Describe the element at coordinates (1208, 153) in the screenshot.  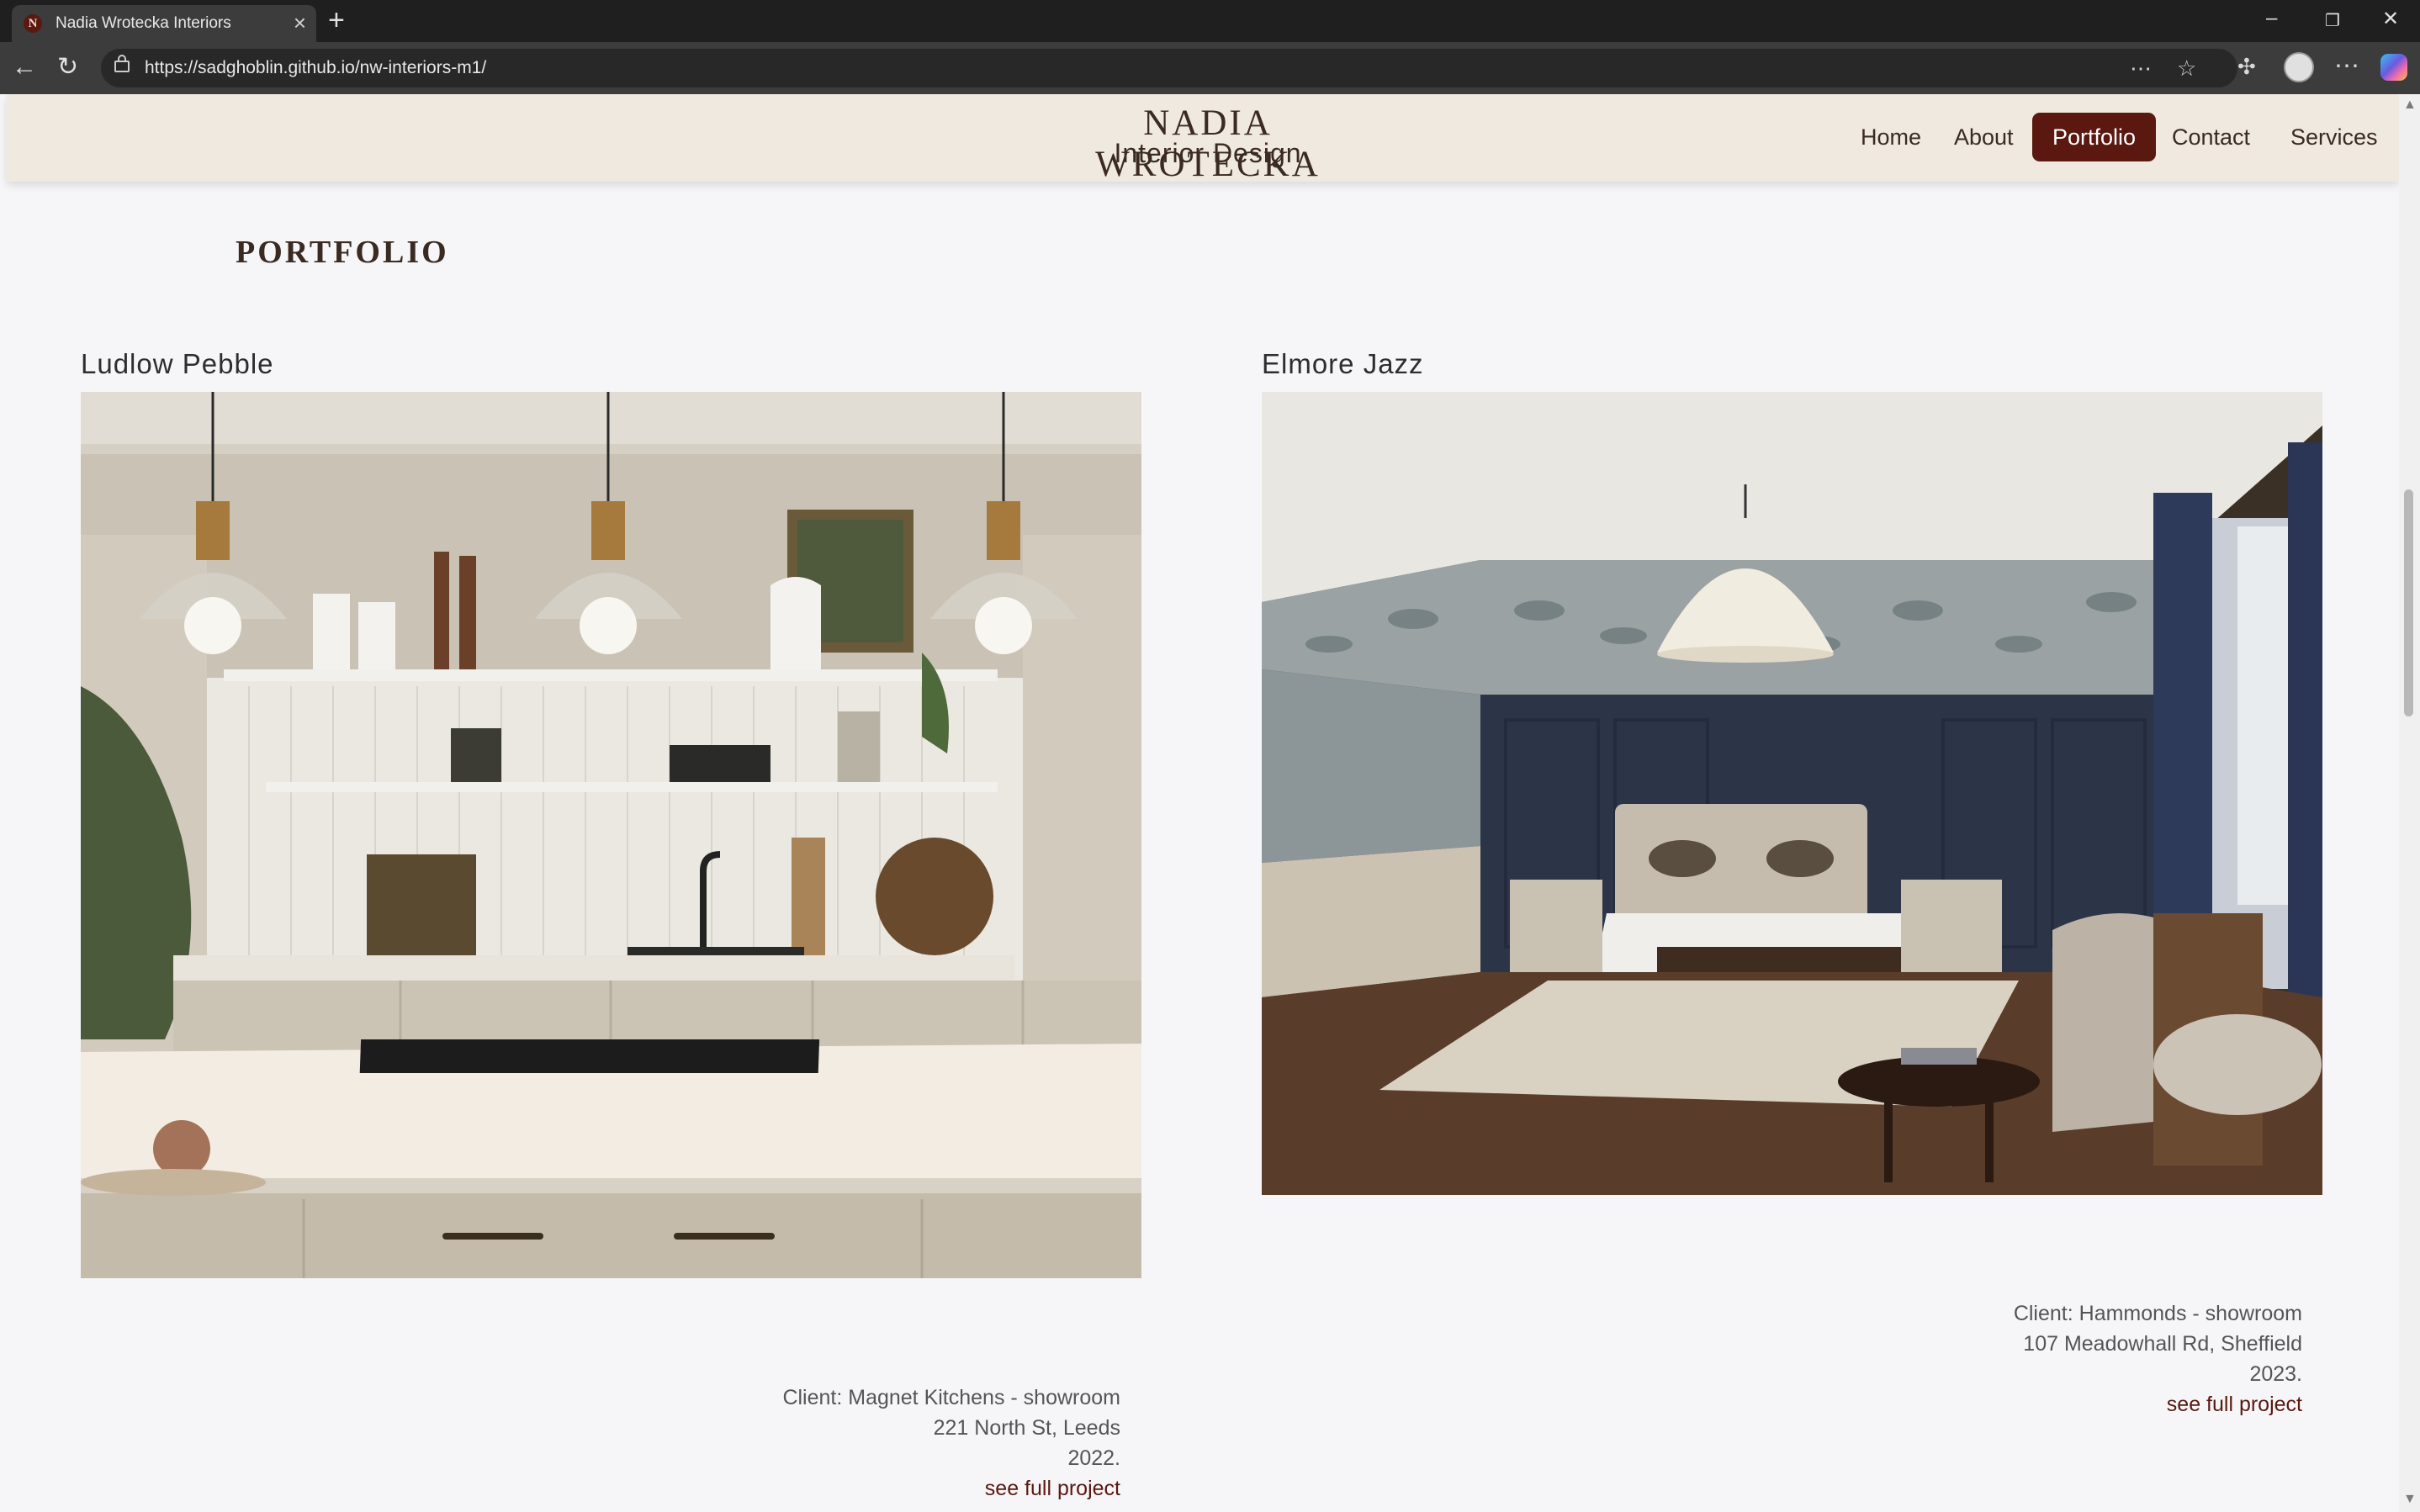
I see `brand-tagline: Interior Design` at that location.